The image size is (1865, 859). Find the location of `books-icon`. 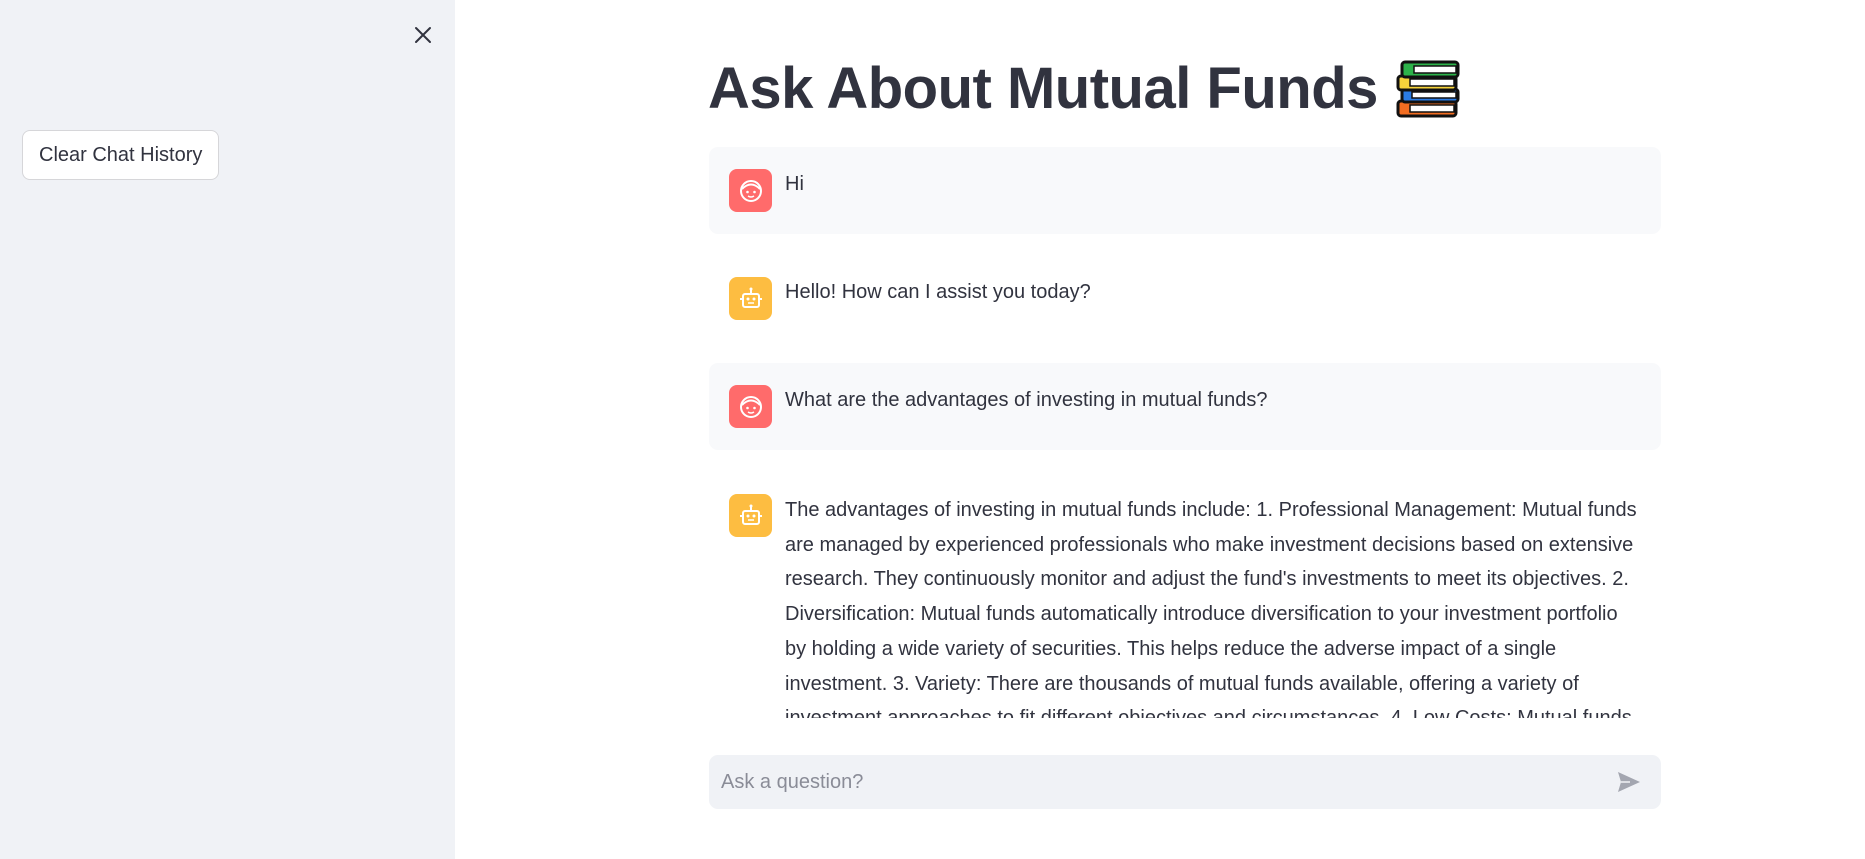

books-icon is located at coordinates (1428, 89).